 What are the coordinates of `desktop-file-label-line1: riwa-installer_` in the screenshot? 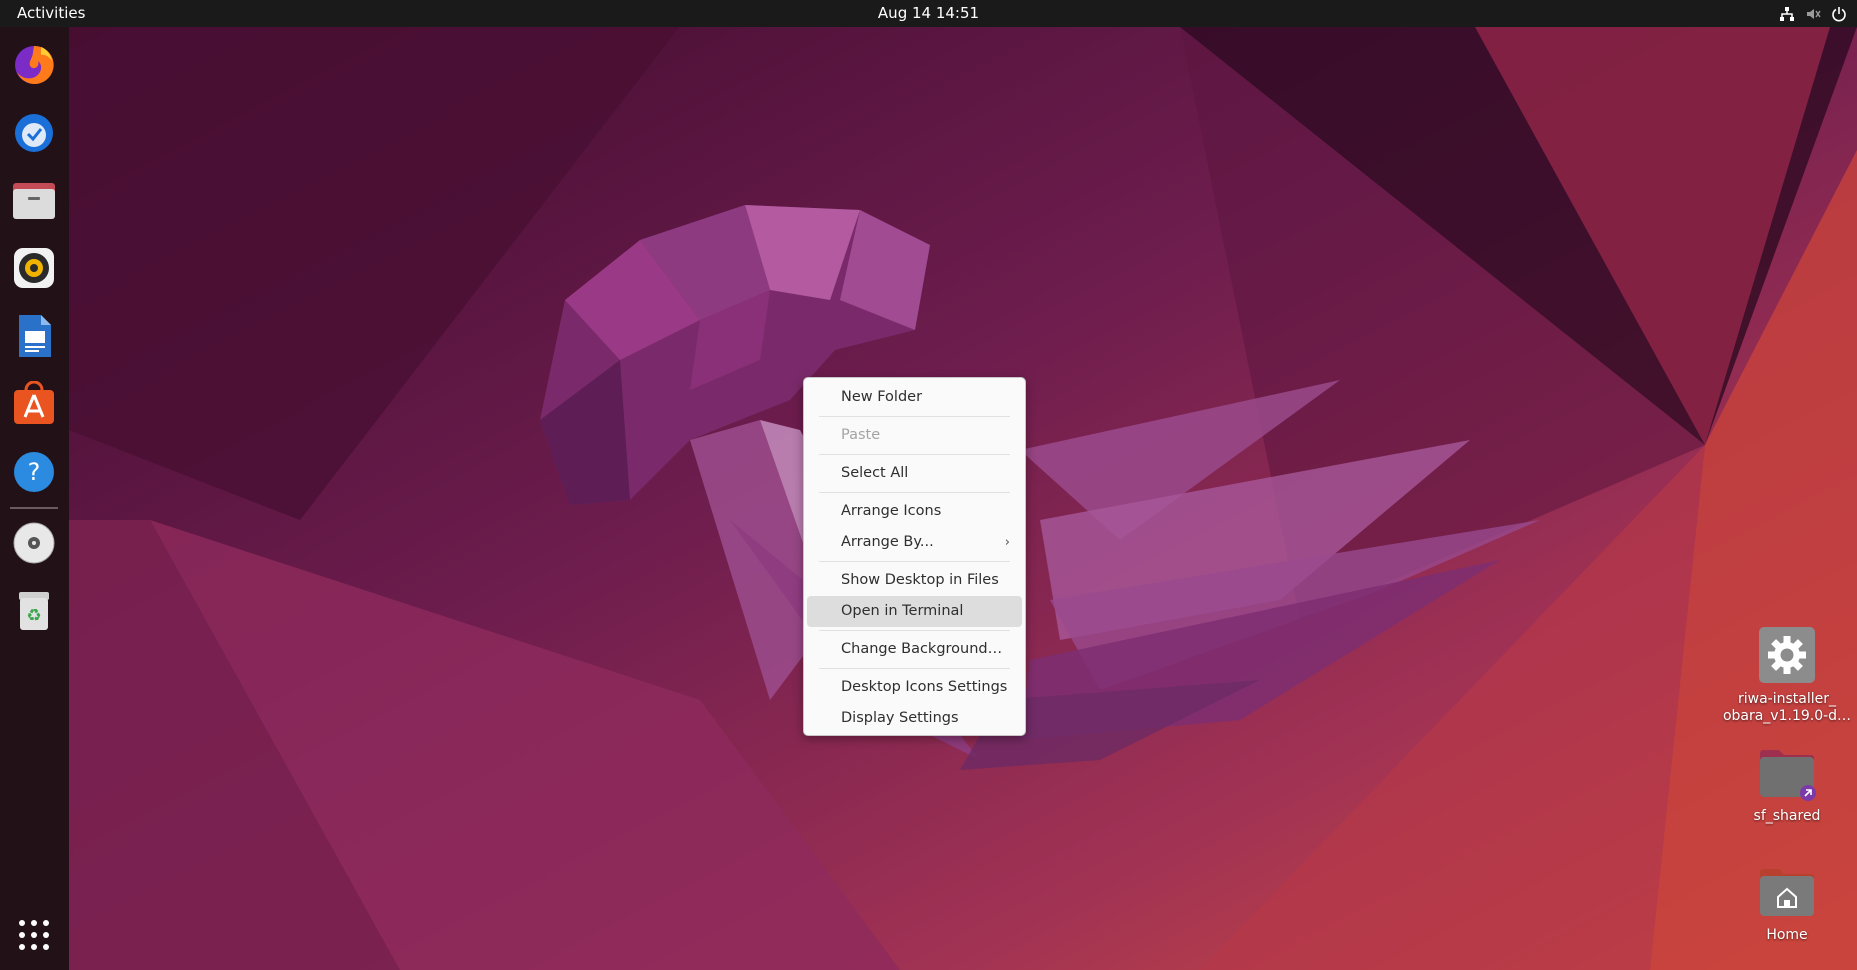 It's located at (1787, 699).